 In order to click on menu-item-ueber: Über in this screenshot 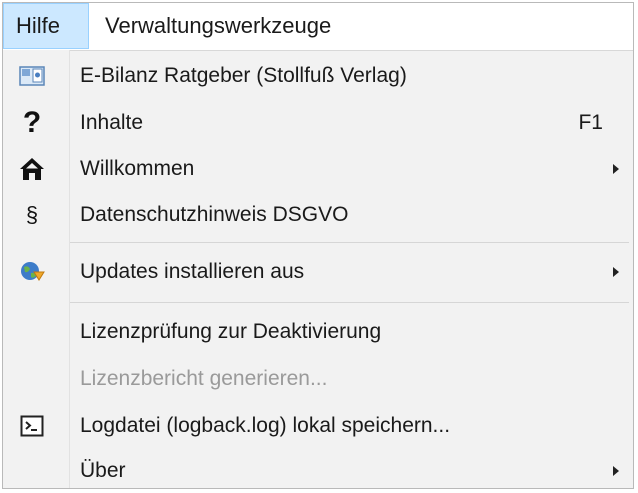, I will do `click(318, 468)`.